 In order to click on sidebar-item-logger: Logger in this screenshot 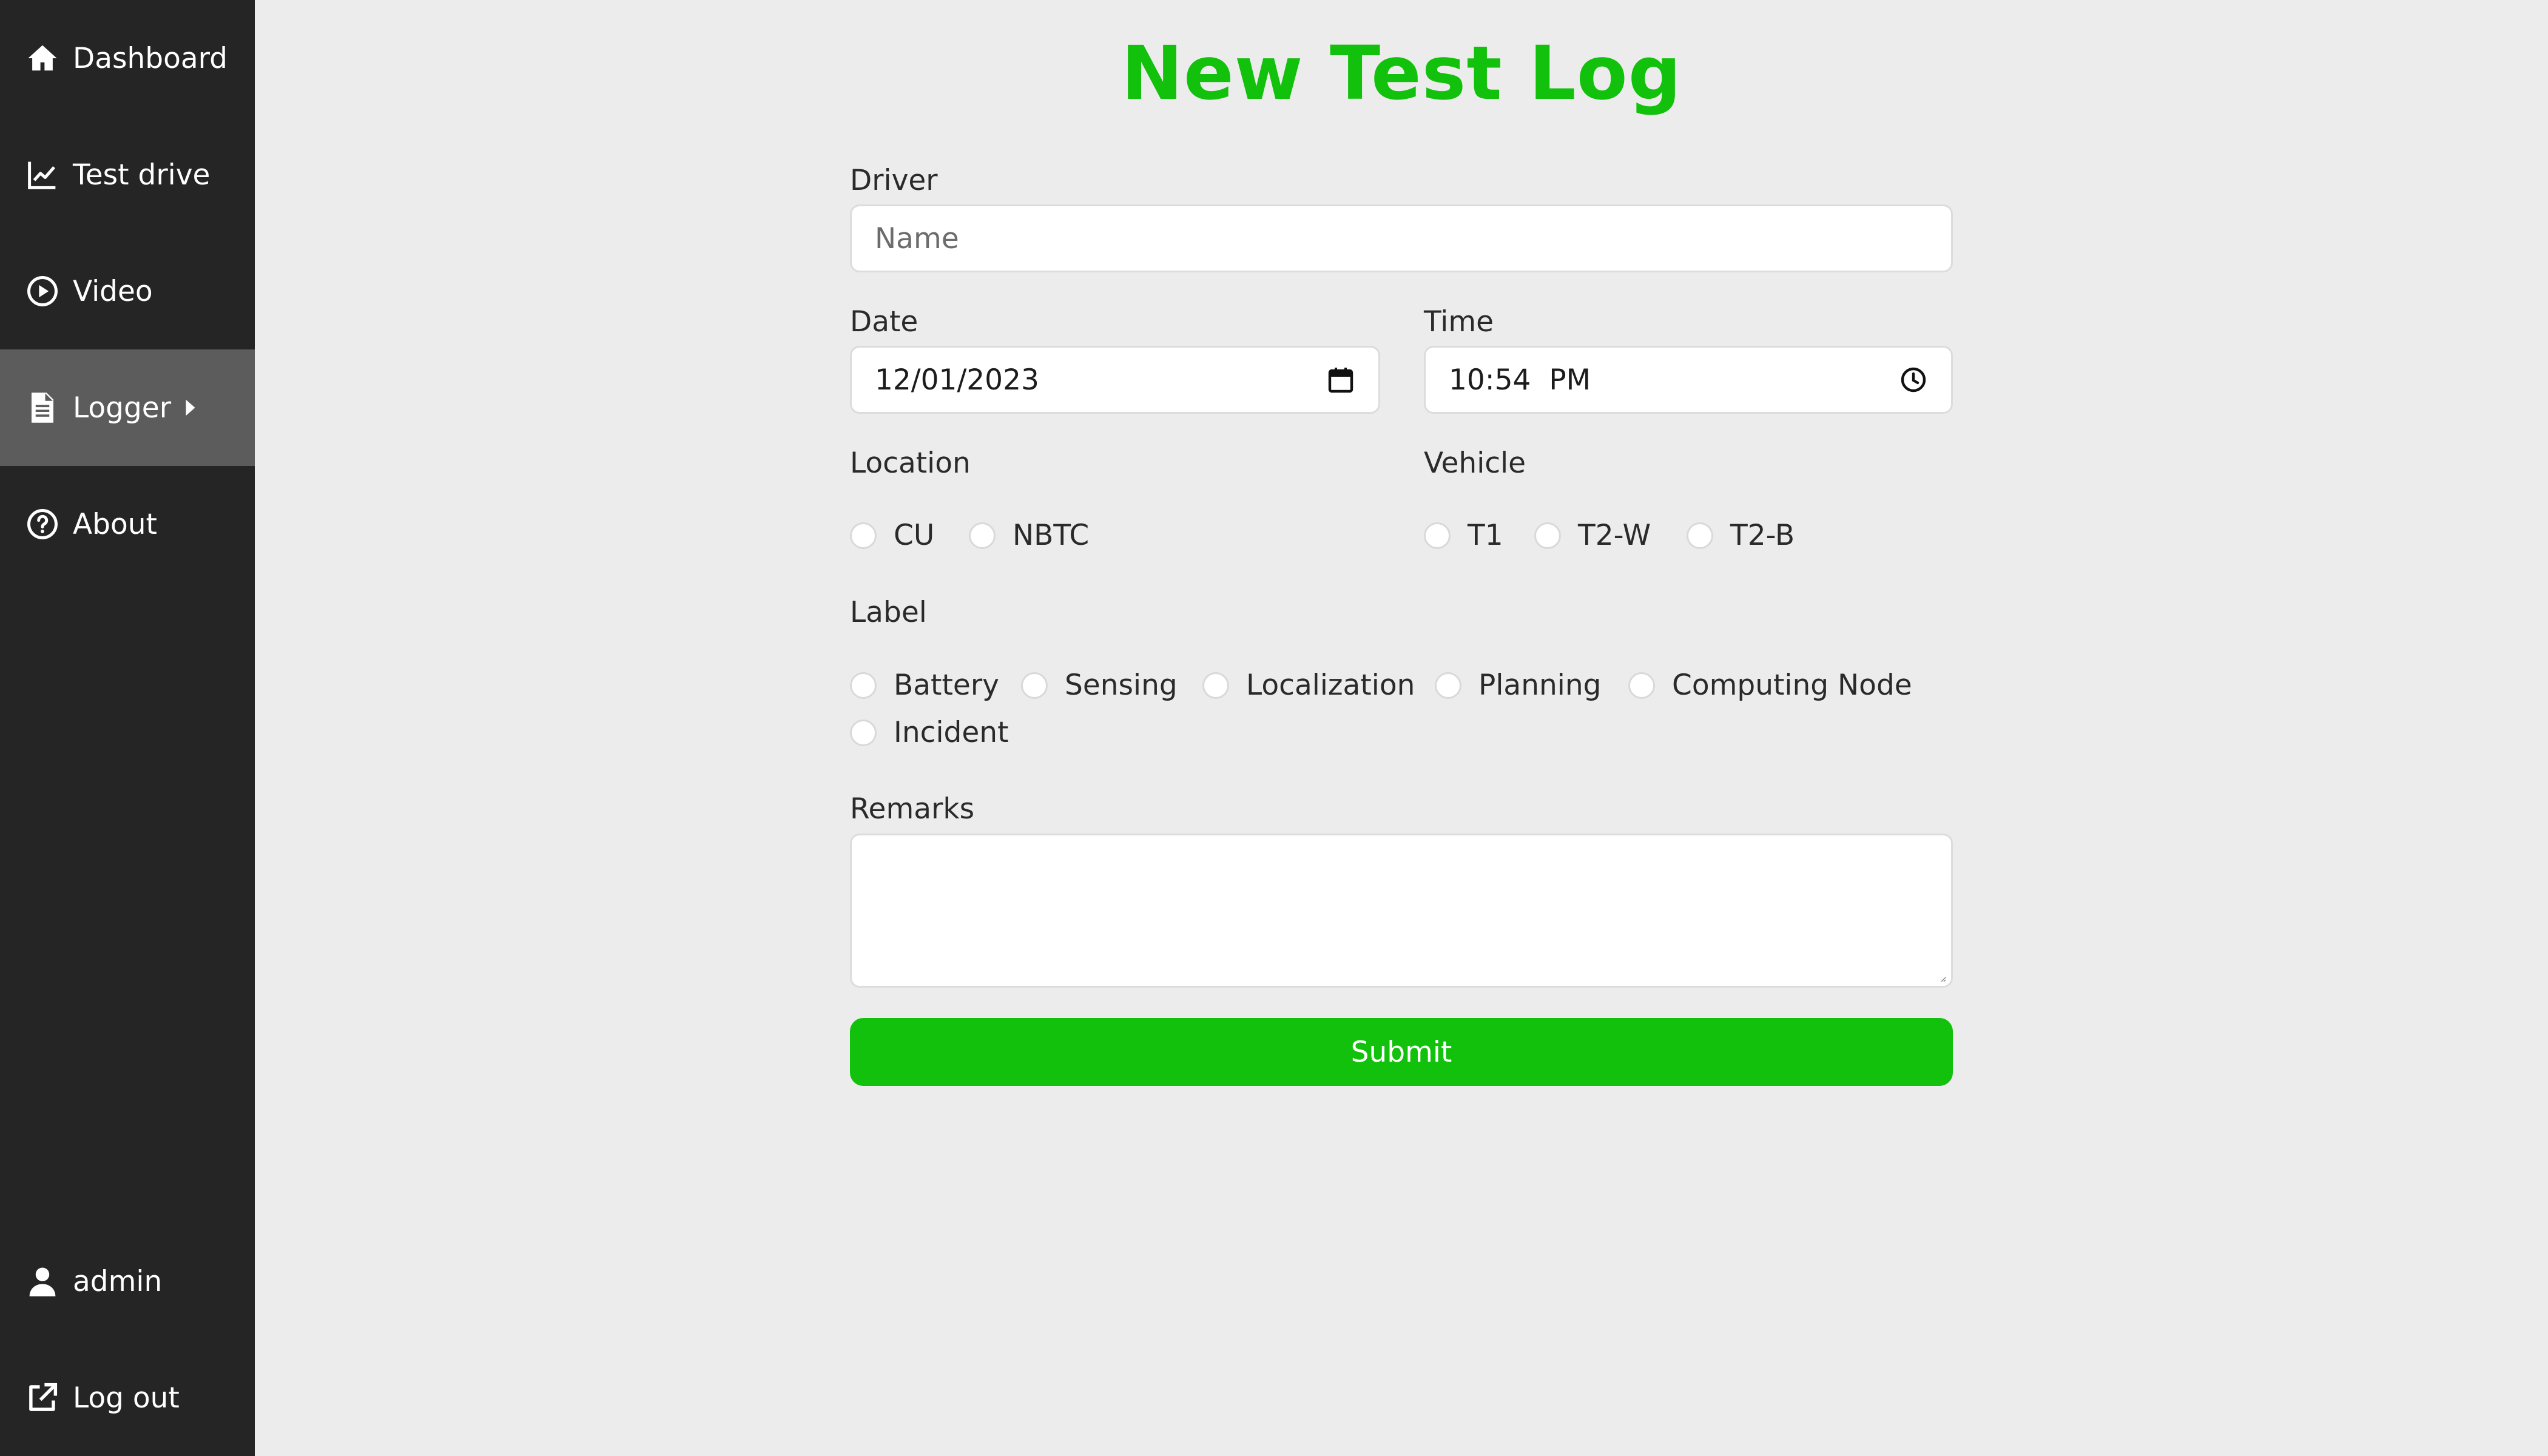, I will do `click(127, 407)`.